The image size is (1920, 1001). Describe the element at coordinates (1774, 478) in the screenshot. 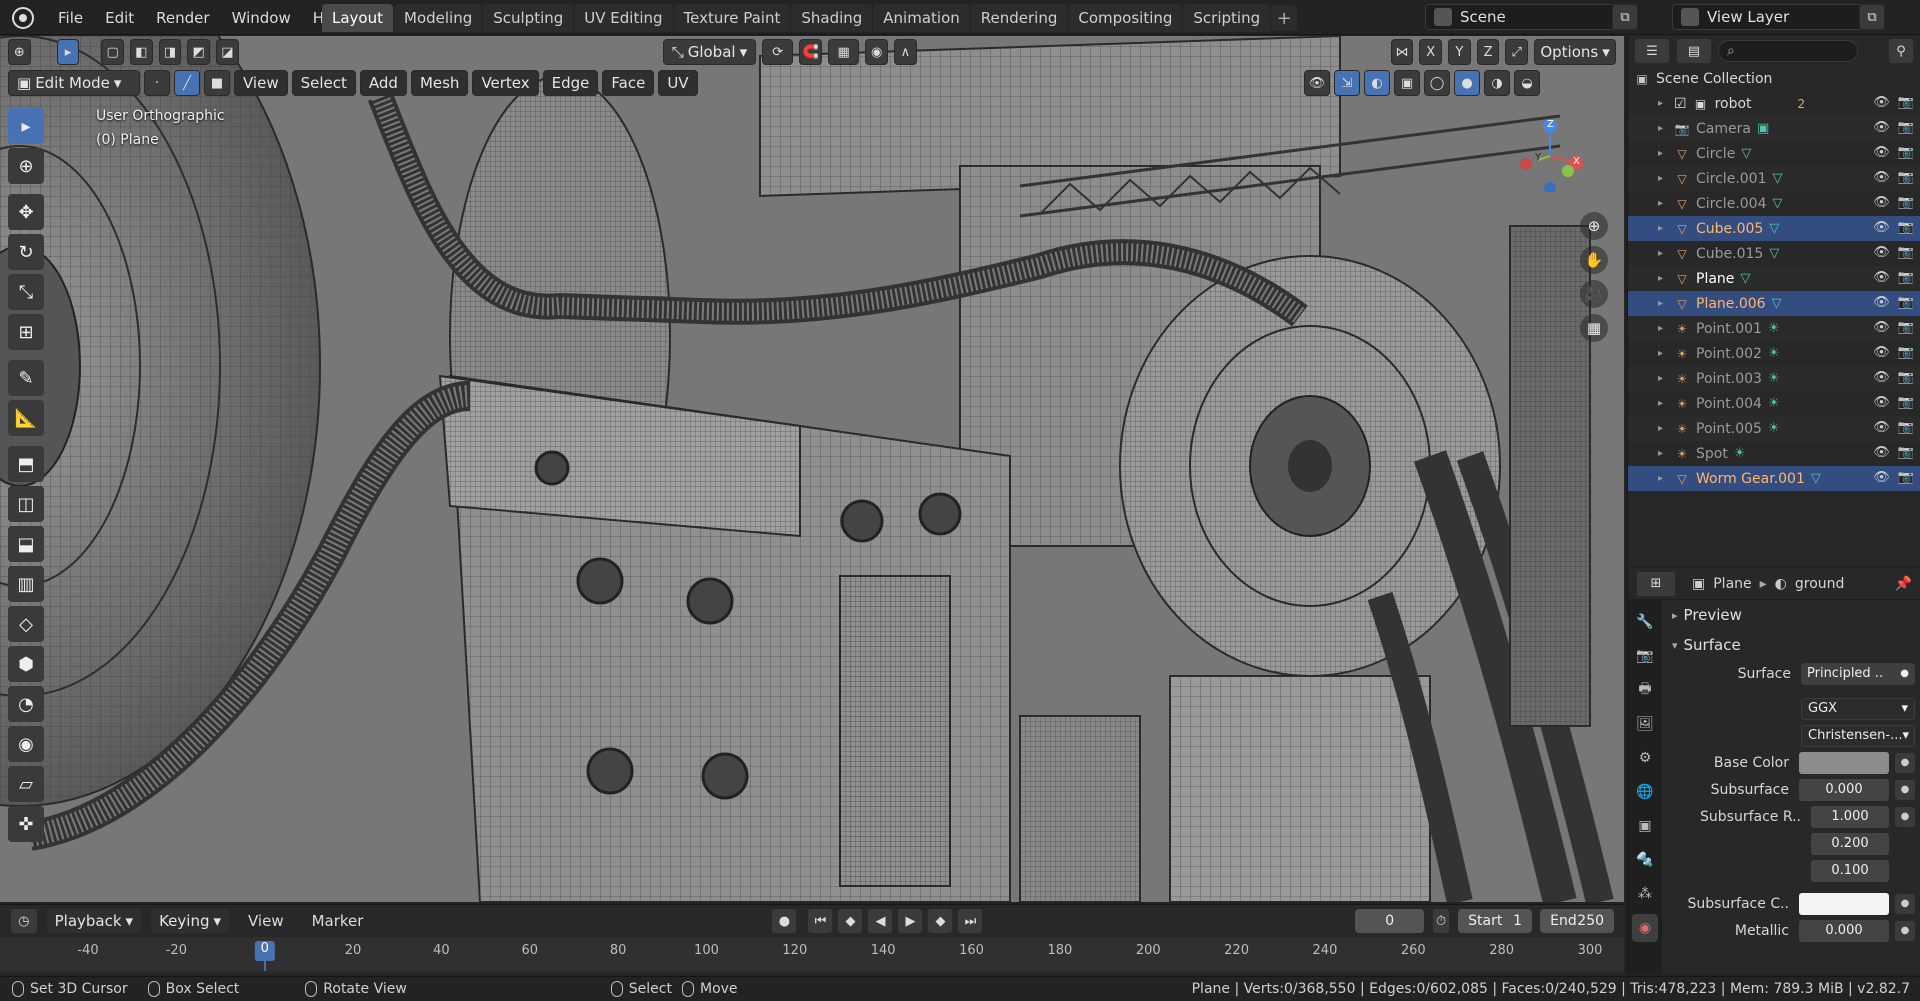

I see `outliner-item-worm-gear-001: ▸ ▽ Worm Gear.001 ▽ 👁 📷` at that location.